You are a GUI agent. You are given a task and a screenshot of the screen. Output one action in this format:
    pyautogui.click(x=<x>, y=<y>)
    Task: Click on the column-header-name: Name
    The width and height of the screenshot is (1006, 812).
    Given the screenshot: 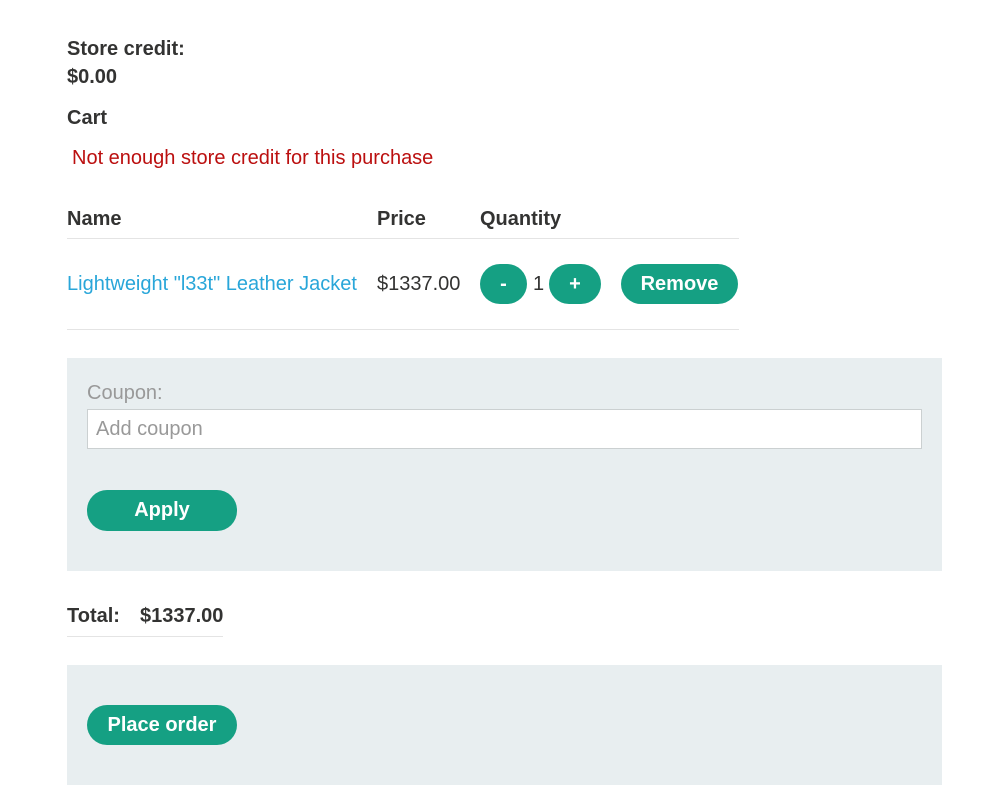 What is the action you would take?
    pyautogui.click(x=94, y=219)
    